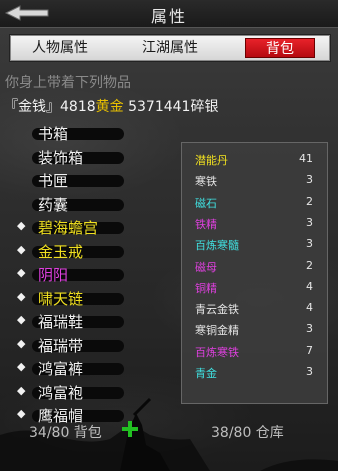 The width and height of the screenshot is (338, 471). I want to click on material-name: 铁精, so click(206, 224).